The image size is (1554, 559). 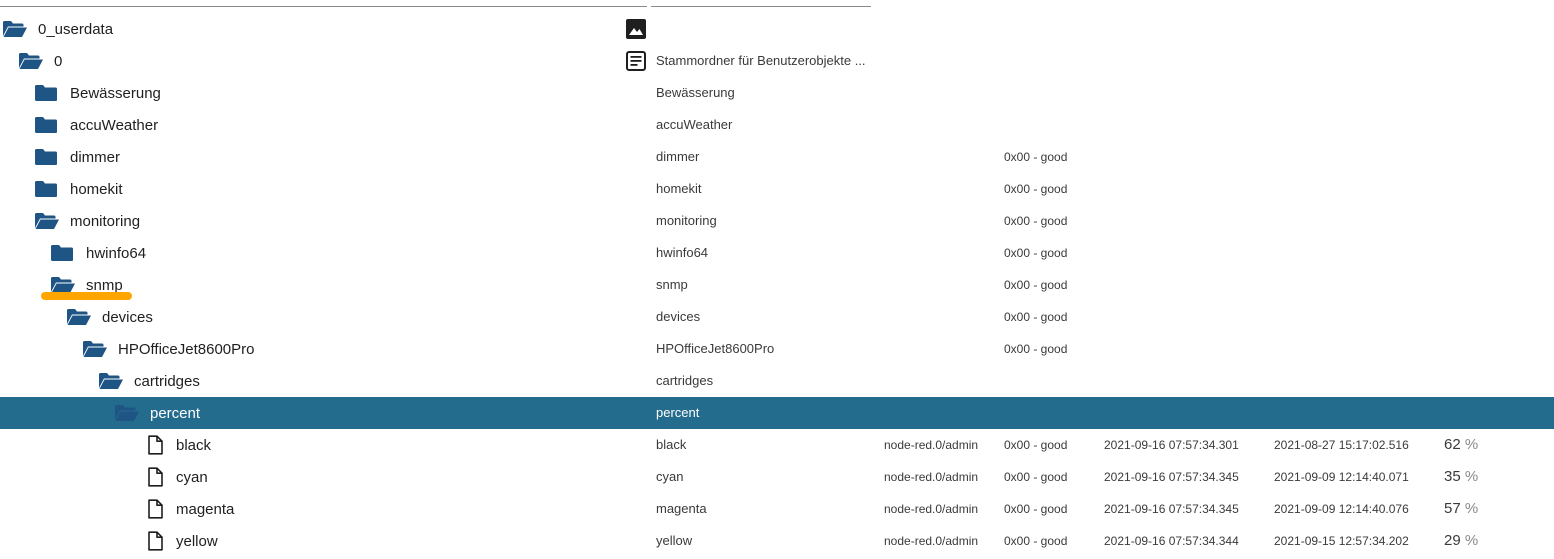 What do you see at coordinates (715, 348) in the screenshot?
I see `object-description: HPOfficeJet8600Pro` at bounding box center [715, 348].